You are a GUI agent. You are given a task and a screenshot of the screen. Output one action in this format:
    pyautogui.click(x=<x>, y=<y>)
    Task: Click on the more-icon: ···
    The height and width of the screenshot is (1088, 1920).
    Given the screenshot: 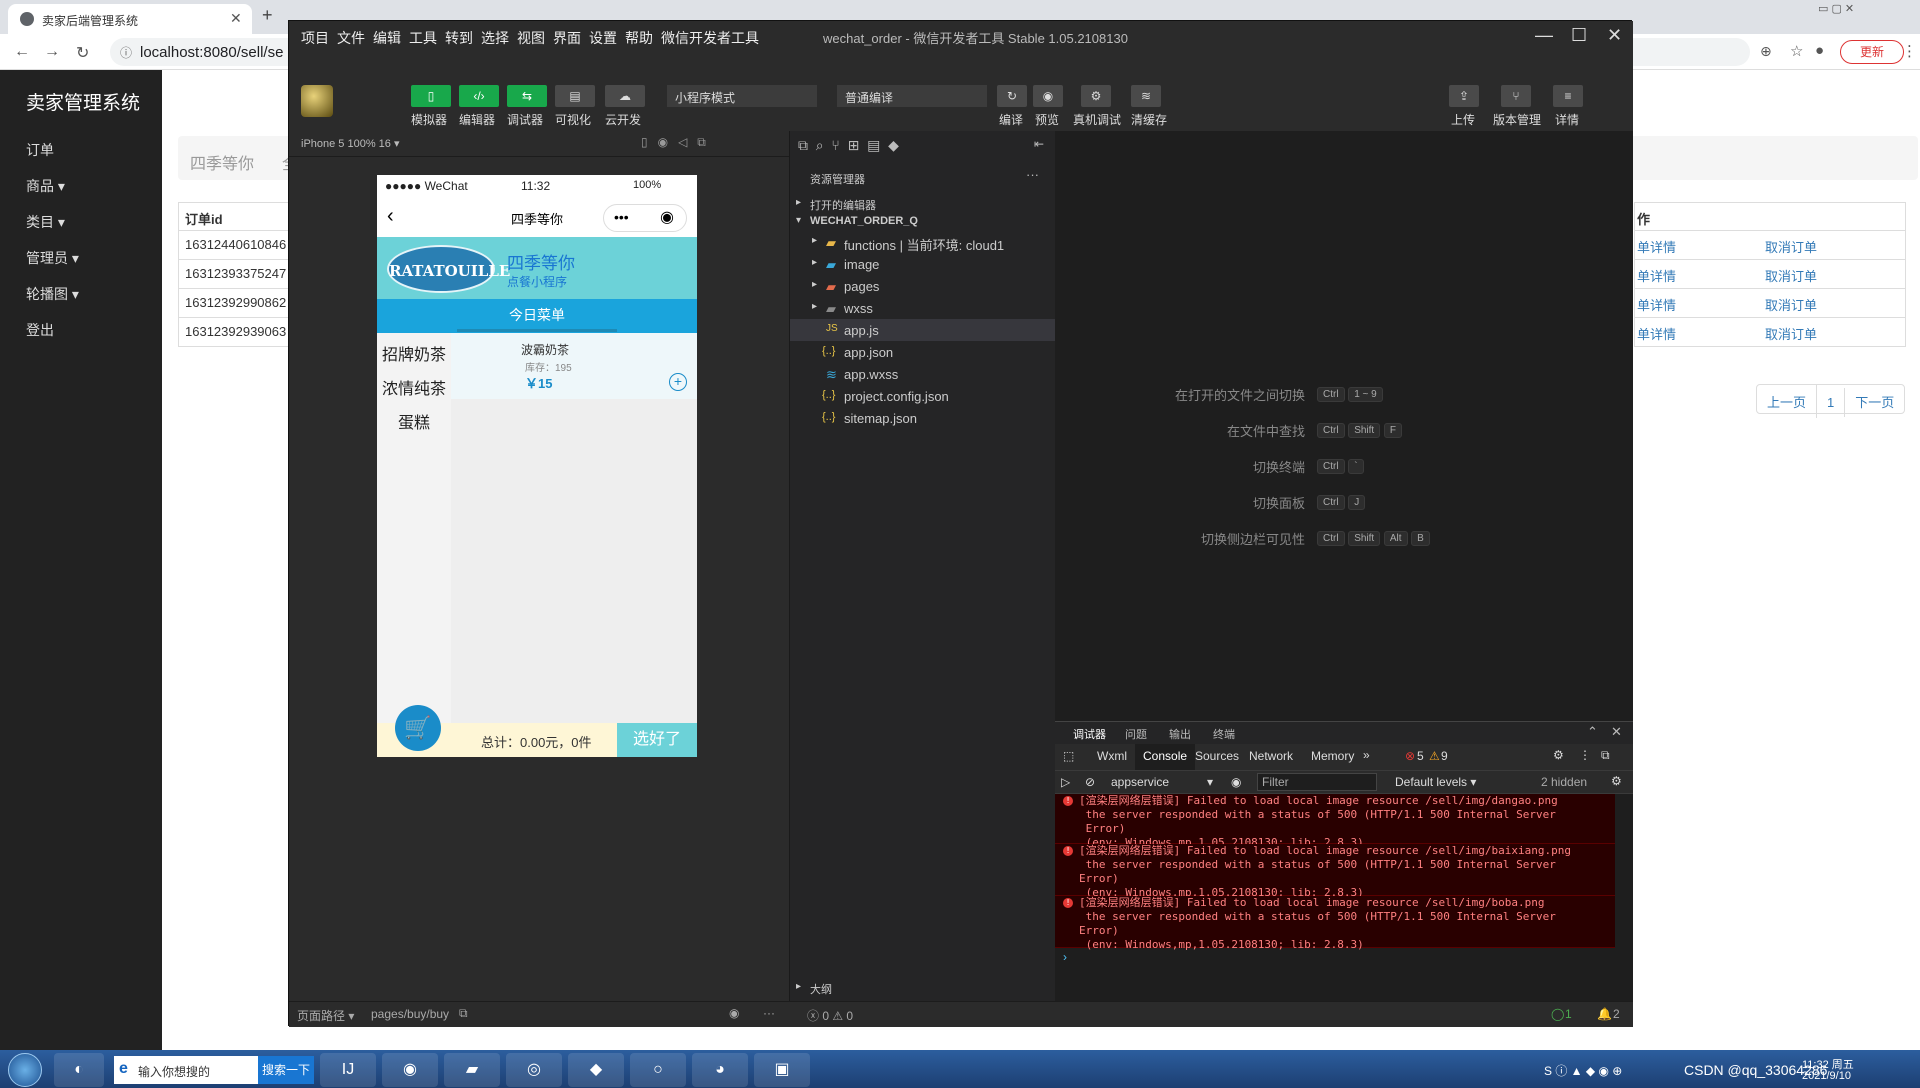 What is the action you would take?
    pyautogui.click(x=769, y=1013)
    